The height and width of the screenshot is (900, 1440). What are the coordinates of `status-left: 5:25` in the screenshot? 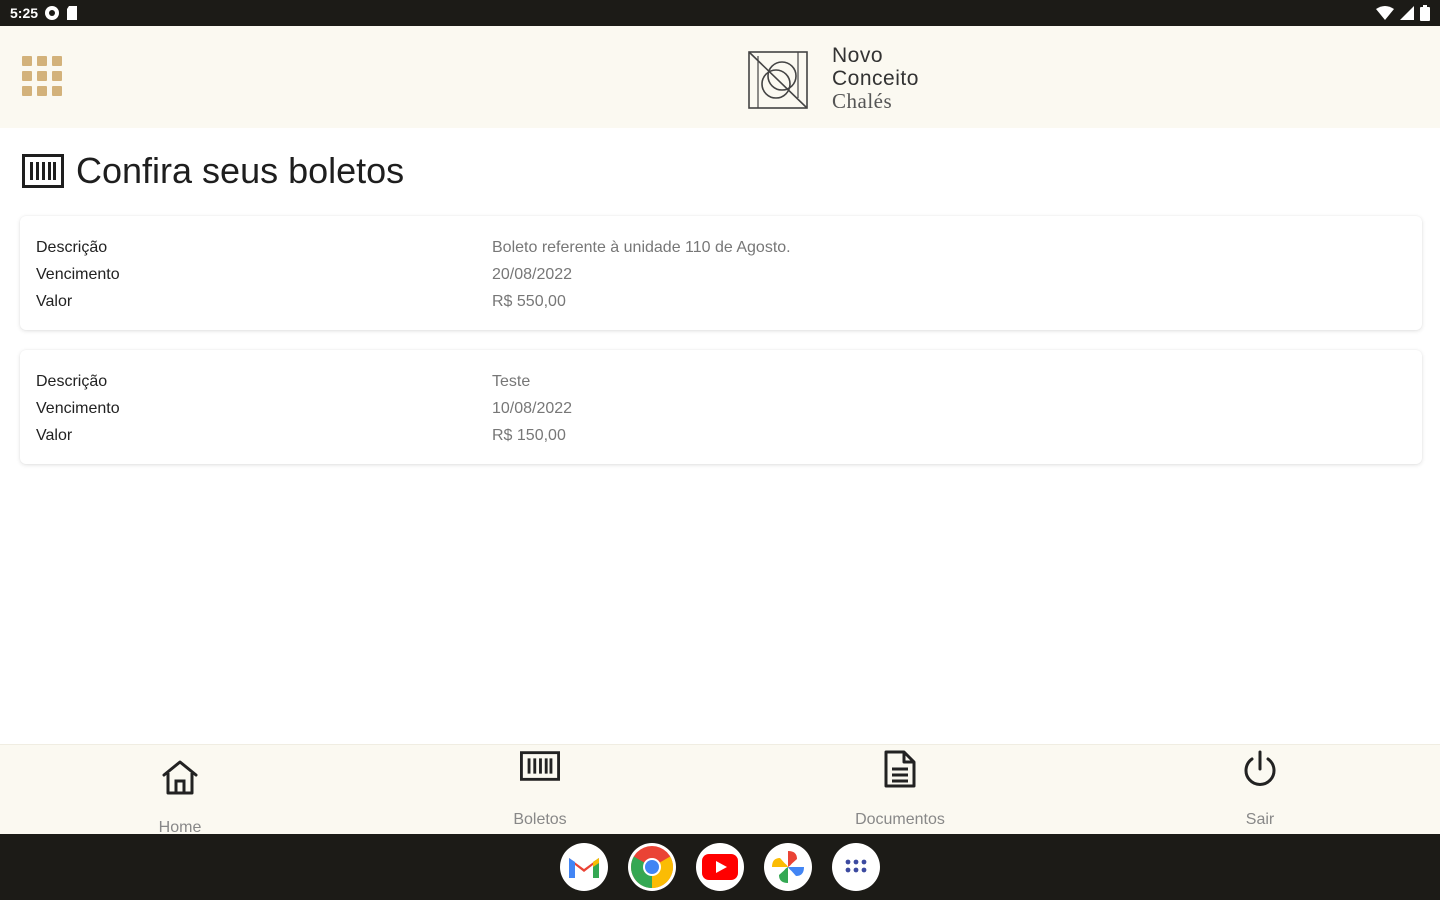 It's located at (44, 13).